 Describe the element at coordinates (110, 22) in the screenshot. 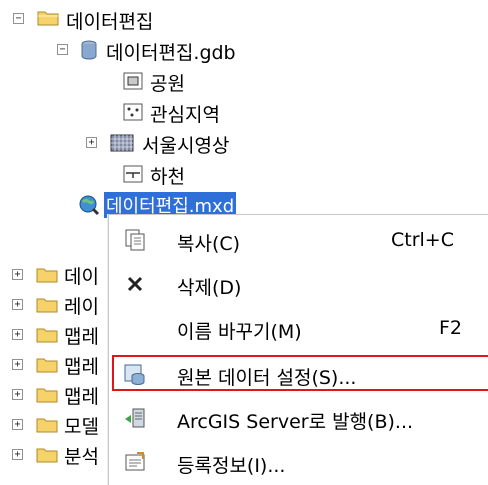

I see `tree-root-label: 데이터편집` at that location.